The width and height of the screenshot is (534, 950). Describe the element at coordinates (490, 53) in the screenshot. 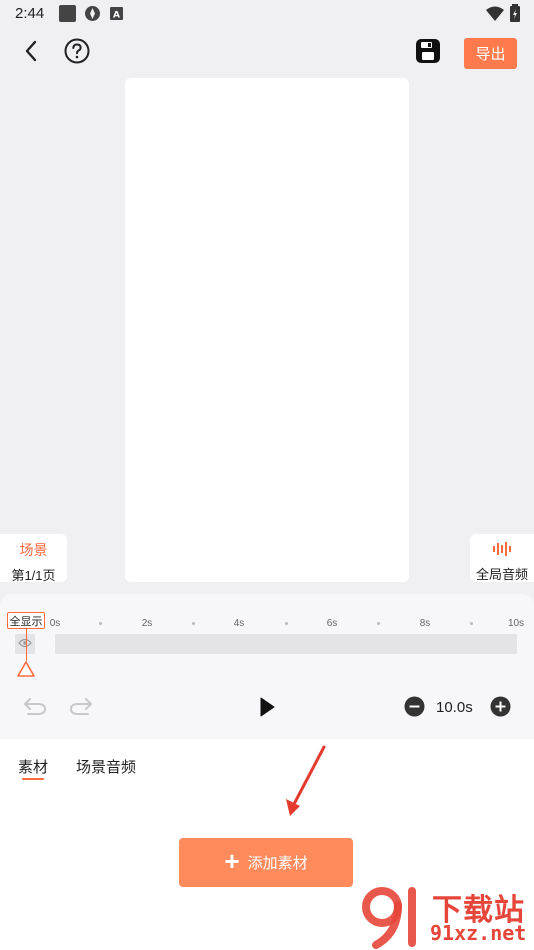

I see `export-button: 导出` at that location.